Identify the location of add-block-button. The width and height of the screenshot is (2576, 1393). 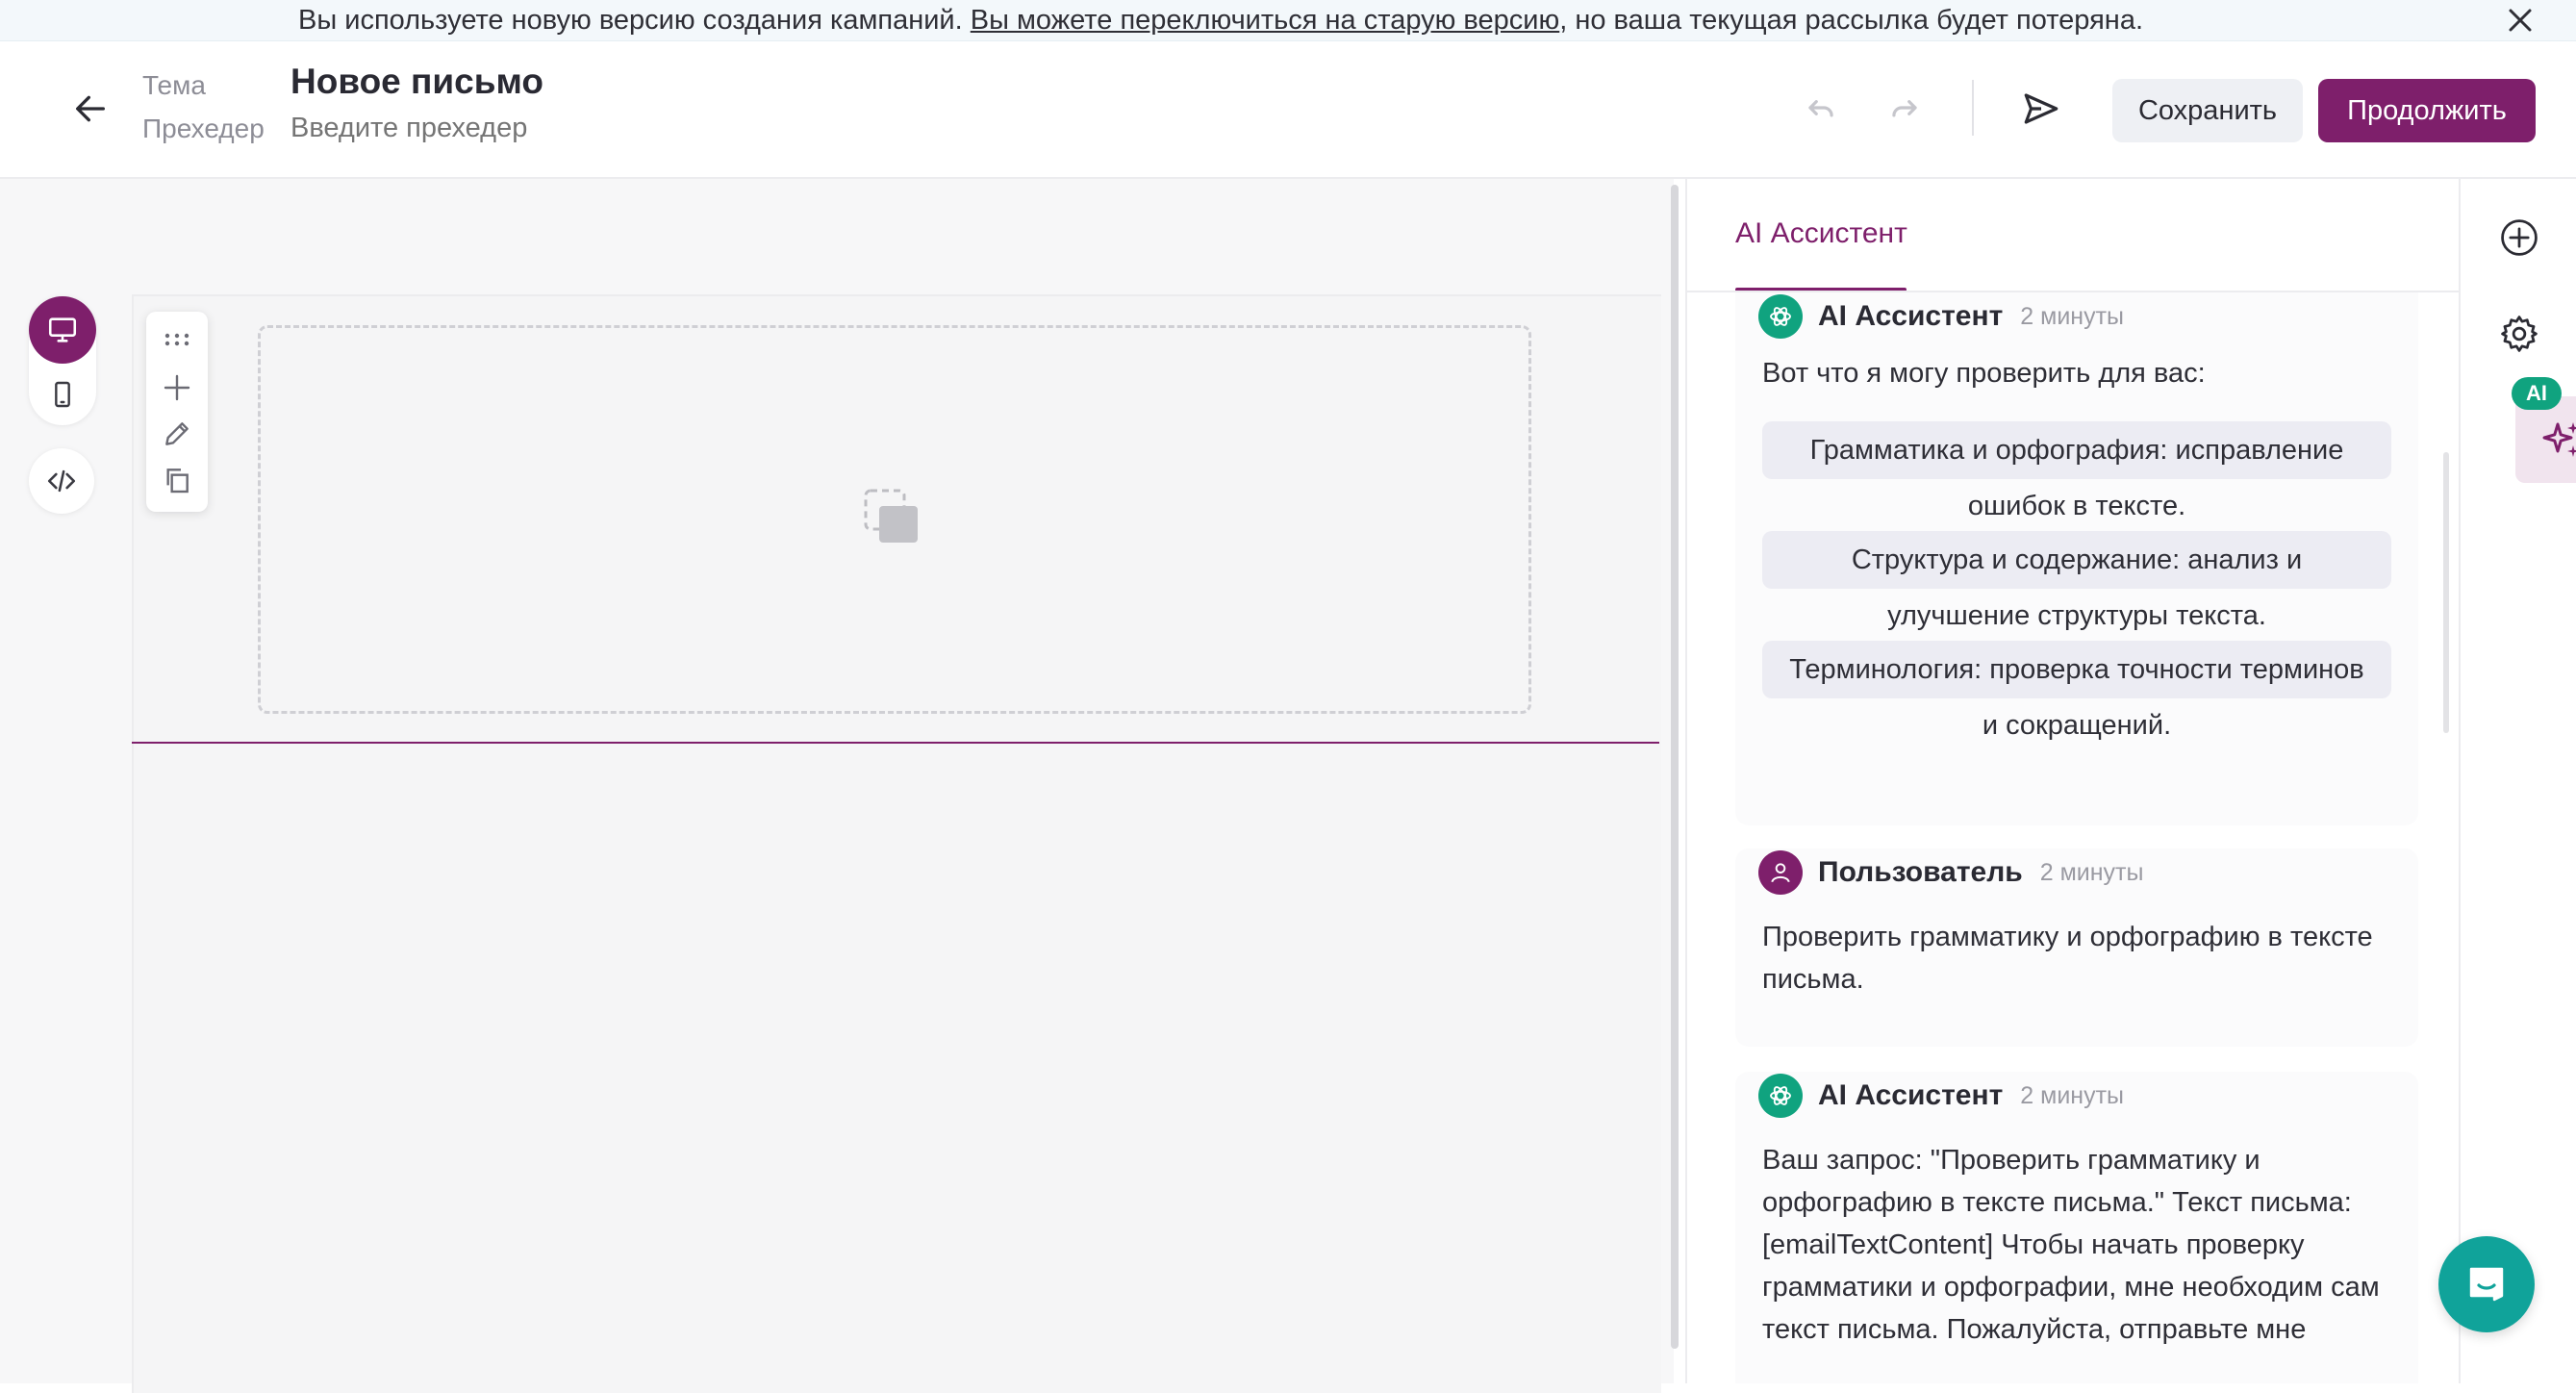
(177, 388).